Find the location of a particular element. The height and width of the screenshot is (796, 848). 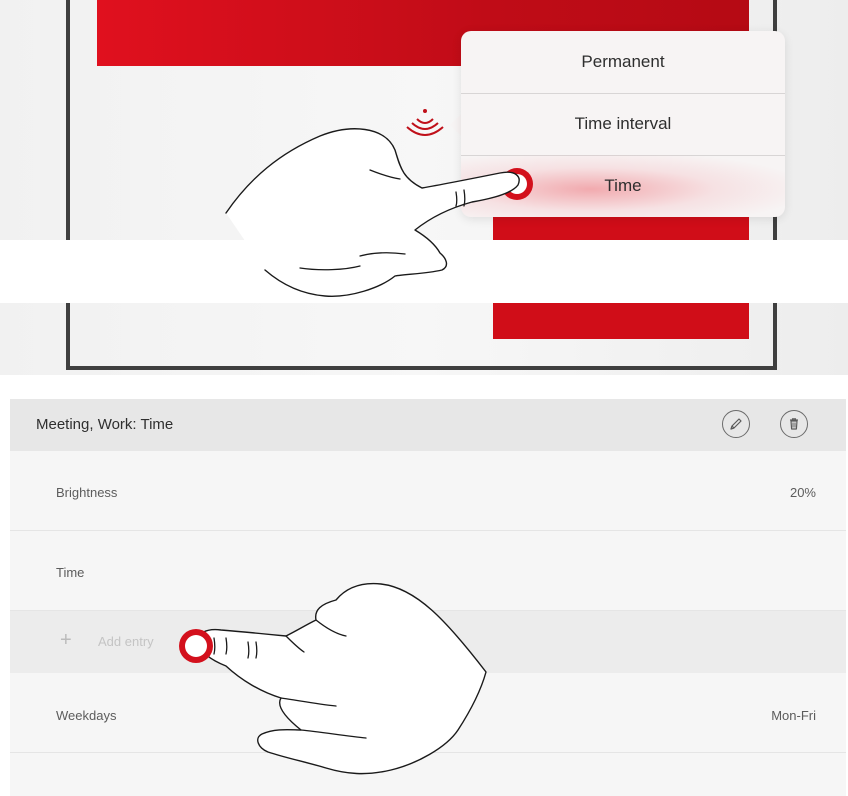

popover-option-permanent: Permanent is located at coordinates (623, 62).